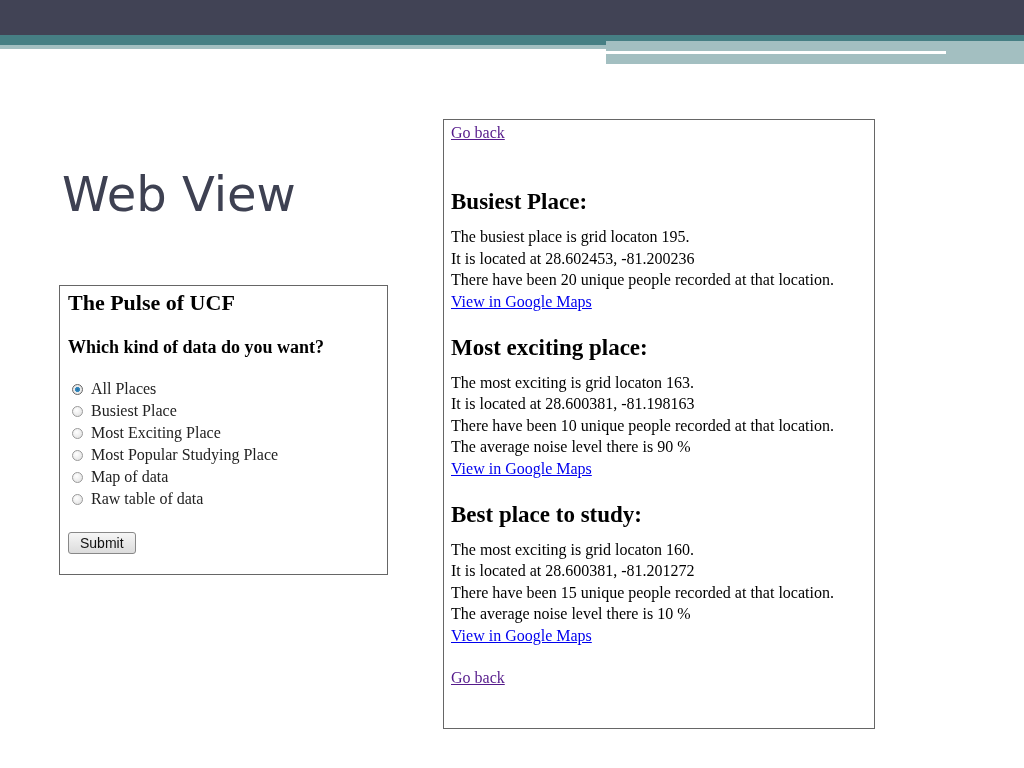  What do you see at coordinates (124, 389) in the screenshot?
I see `option-label: All Places` at bounding box center [124, 389].